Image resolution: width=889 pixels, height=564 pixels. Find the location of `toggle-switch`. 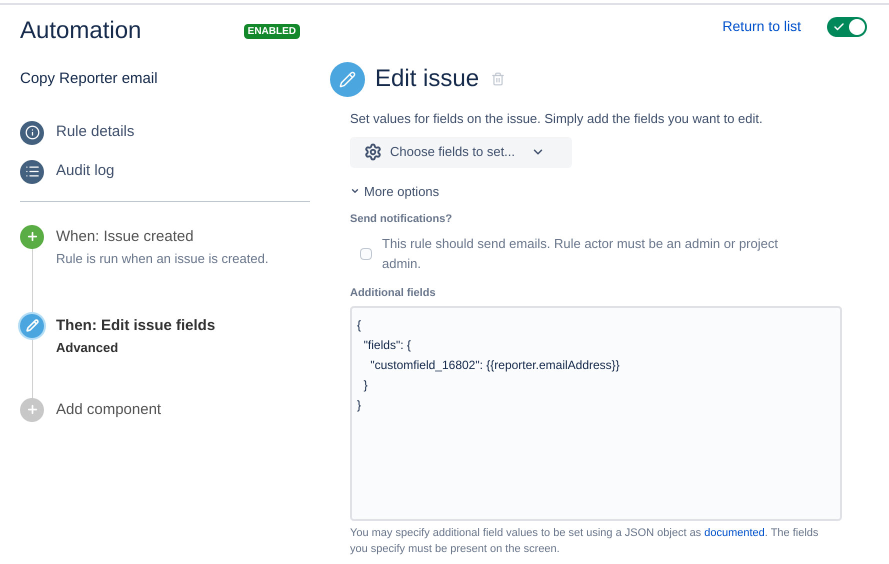

toggle-switch is located at coordinates (847, 26).